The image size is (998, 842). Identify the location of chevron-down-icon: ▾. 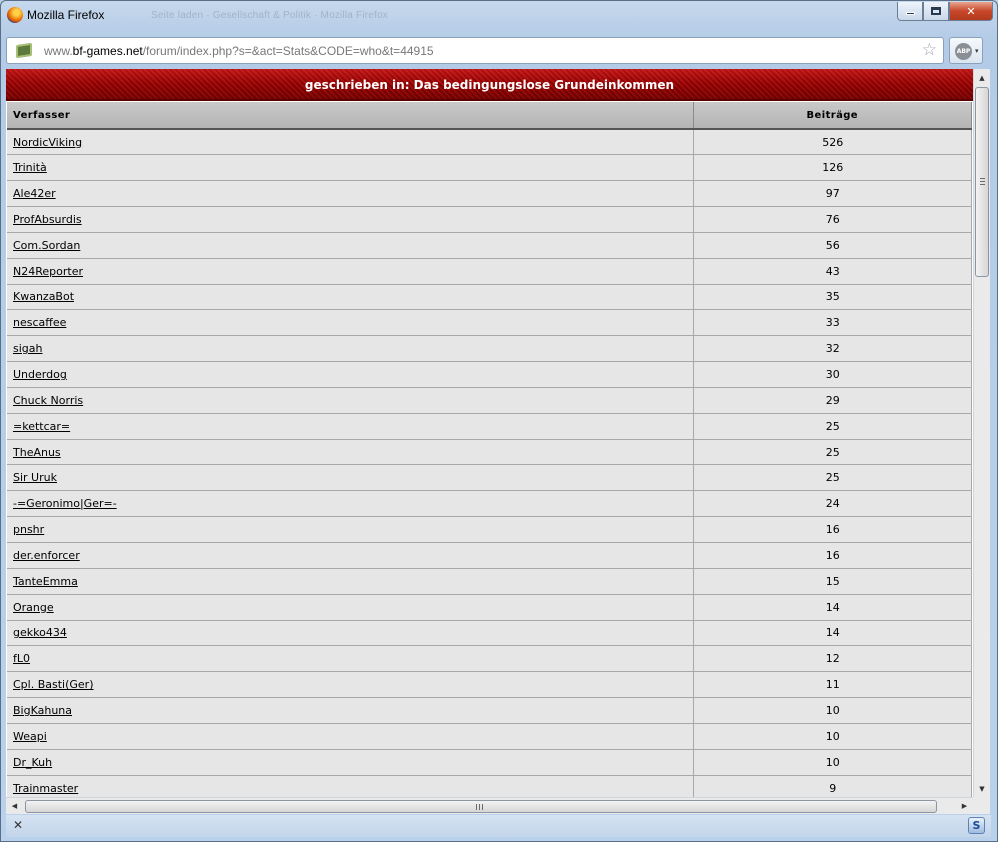
(977, 51).